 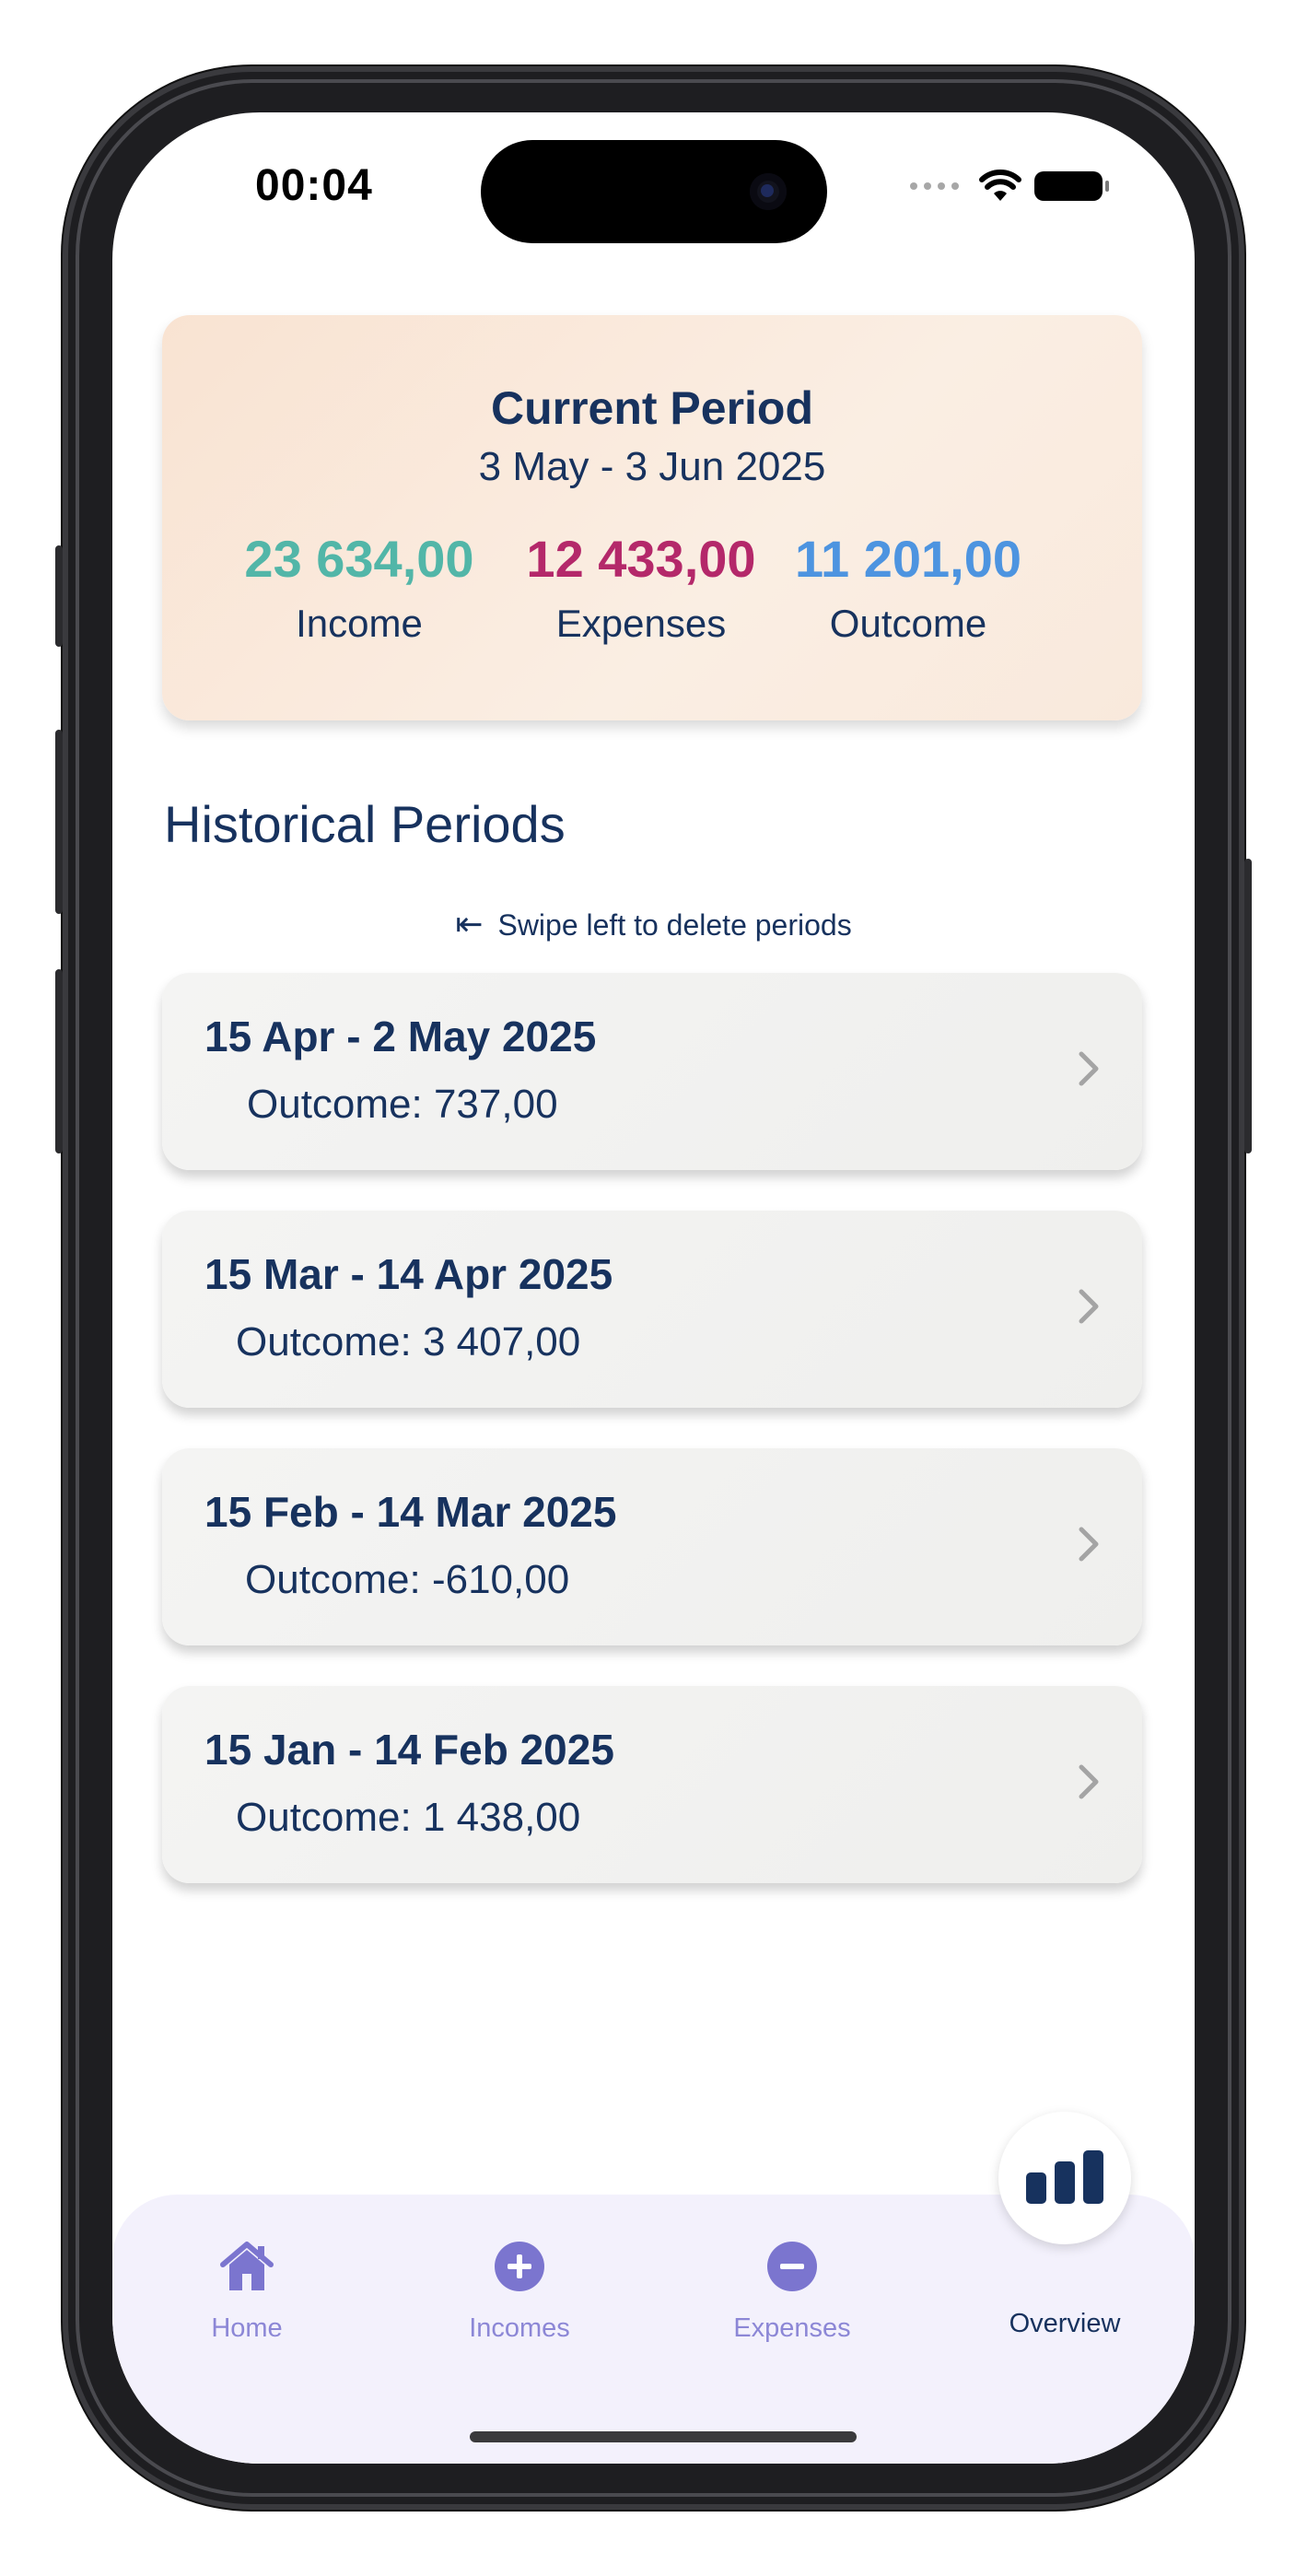 What do you see at coordinates (652, 1546) in the screenshot?
I see `period-row: 15 Feb - 14 Mar 2025 Outcome: -610,00` at bounding box center [652, 1546].